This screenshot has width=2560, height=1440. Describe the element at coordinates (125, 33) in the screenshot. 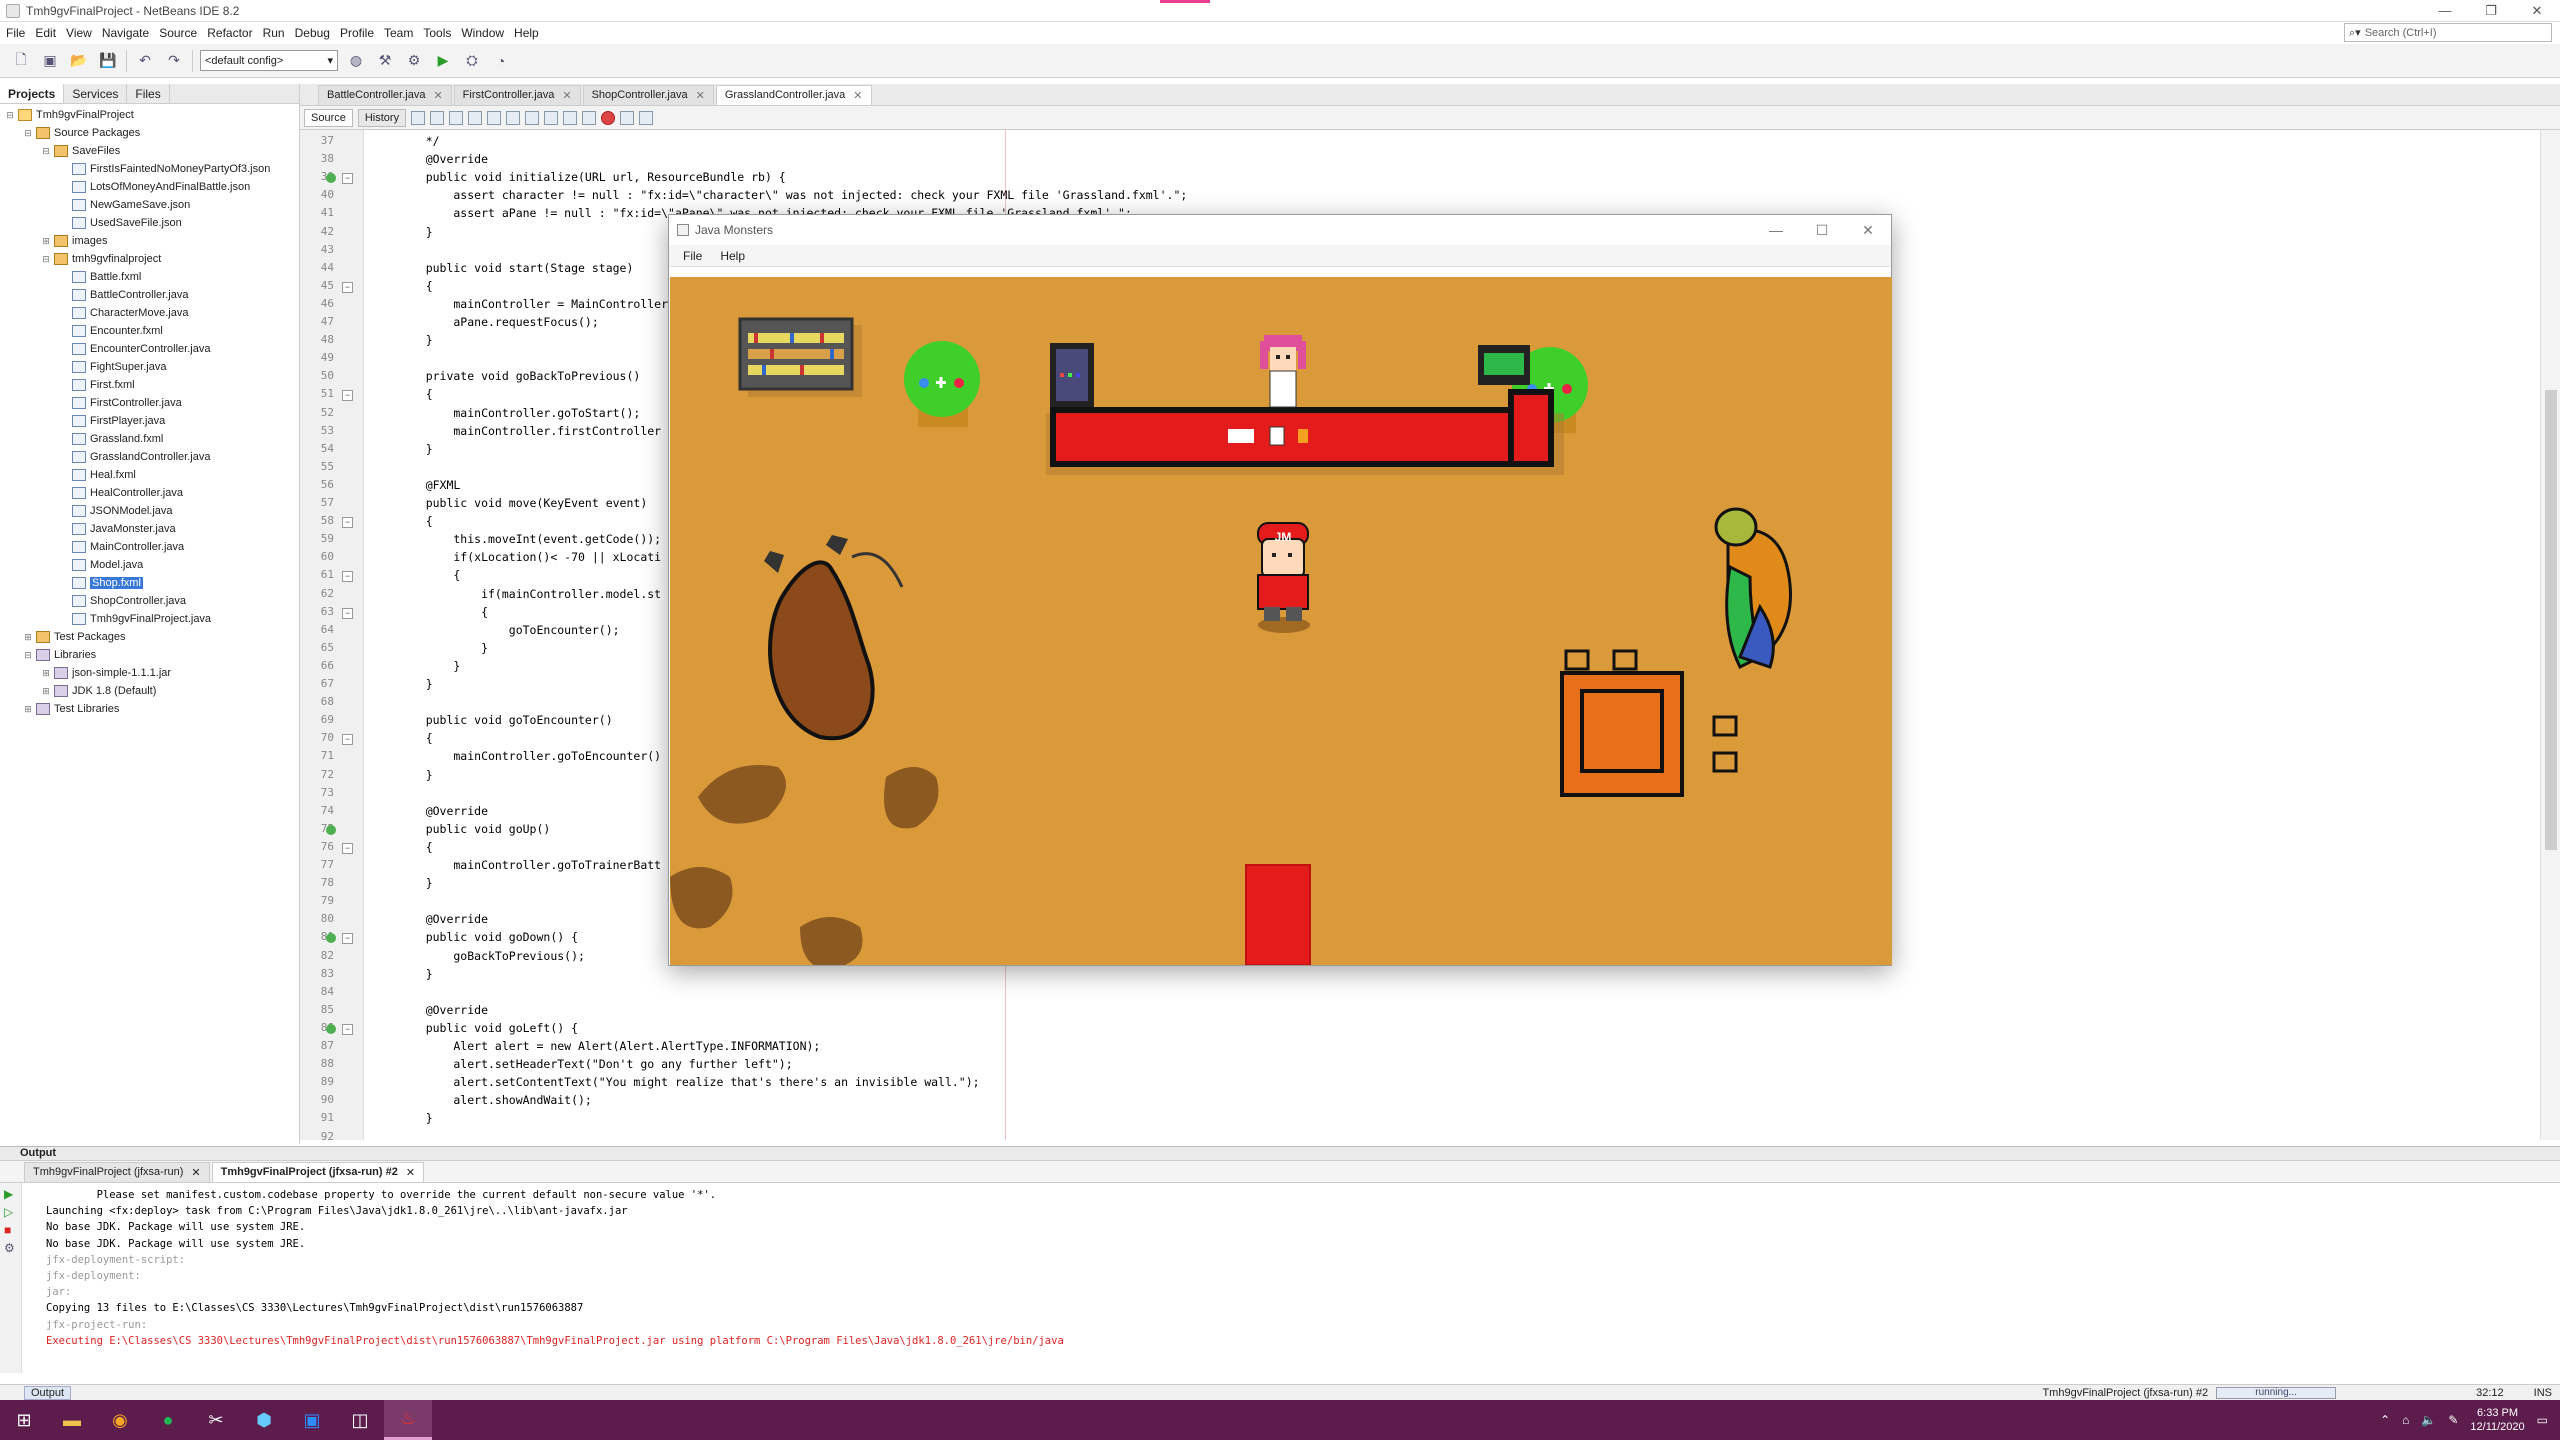

I see `menu-navigate: Navigate` at that location.